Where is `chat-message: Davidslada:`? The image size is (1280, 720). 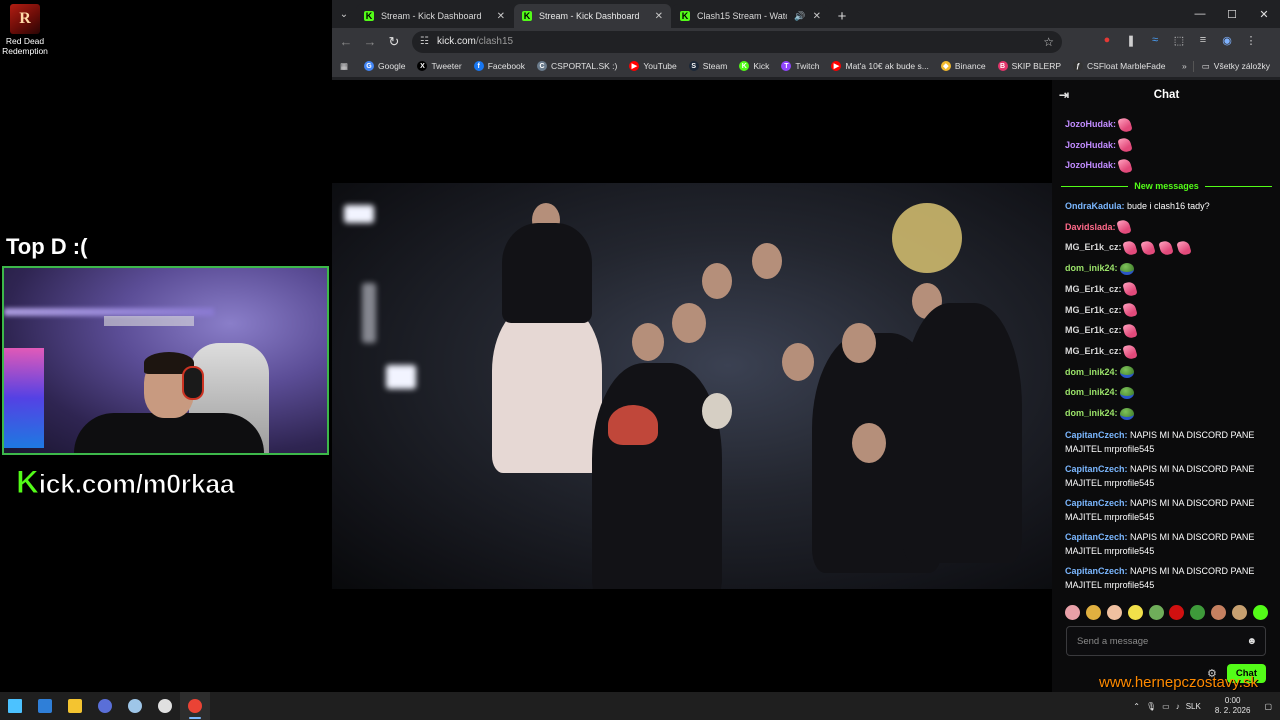
chat-message: Davidslada: is located at coordinates (1166, 227).